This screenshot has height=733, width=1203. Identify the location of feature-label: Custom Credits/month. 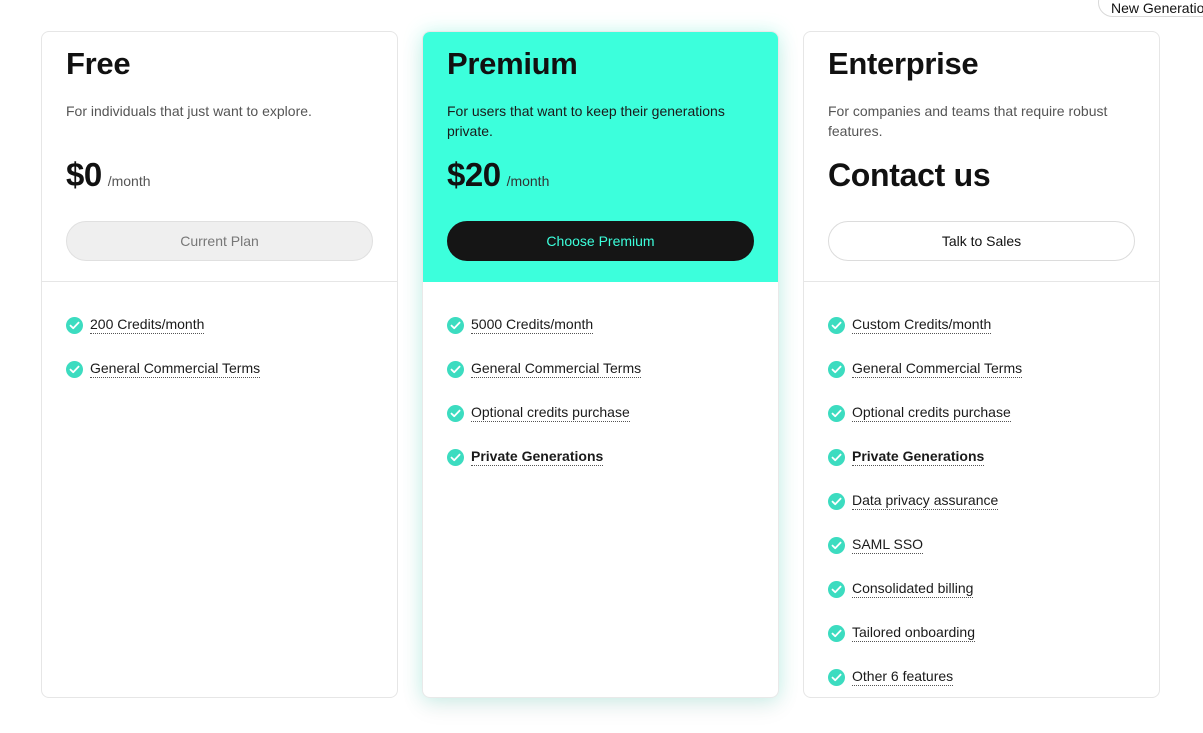
(922, 325).